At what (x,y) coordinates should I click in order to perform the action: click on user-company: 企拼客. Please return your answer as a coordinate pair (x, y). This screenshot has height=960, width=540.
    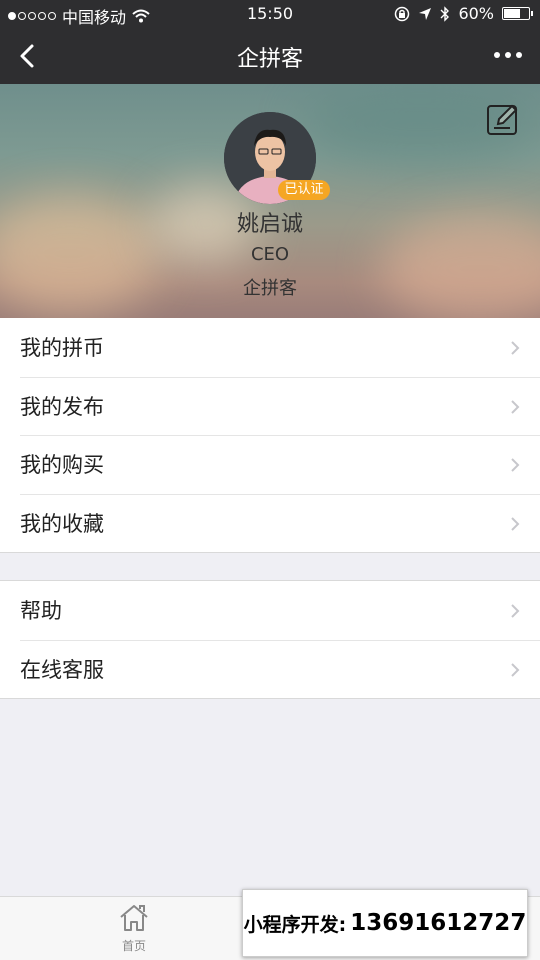
    Looking at the image, I should click on (270, 288).